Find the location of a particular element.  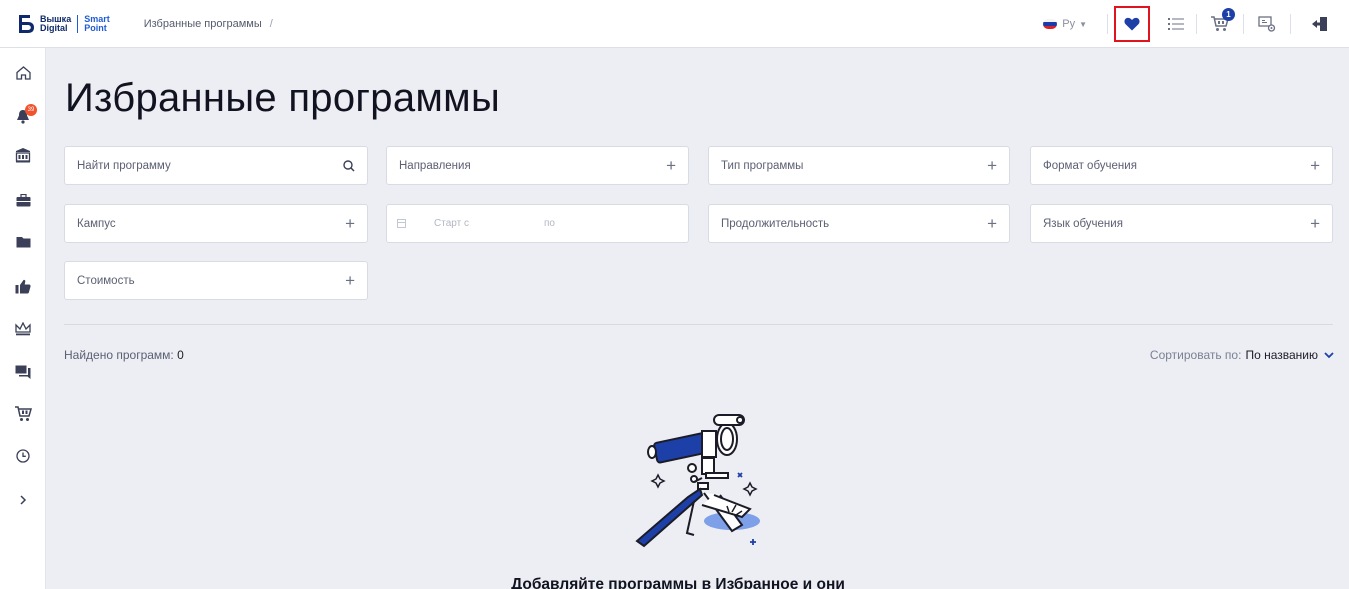

cost-filter: Стоимость + is located at coordinates (216, 280).